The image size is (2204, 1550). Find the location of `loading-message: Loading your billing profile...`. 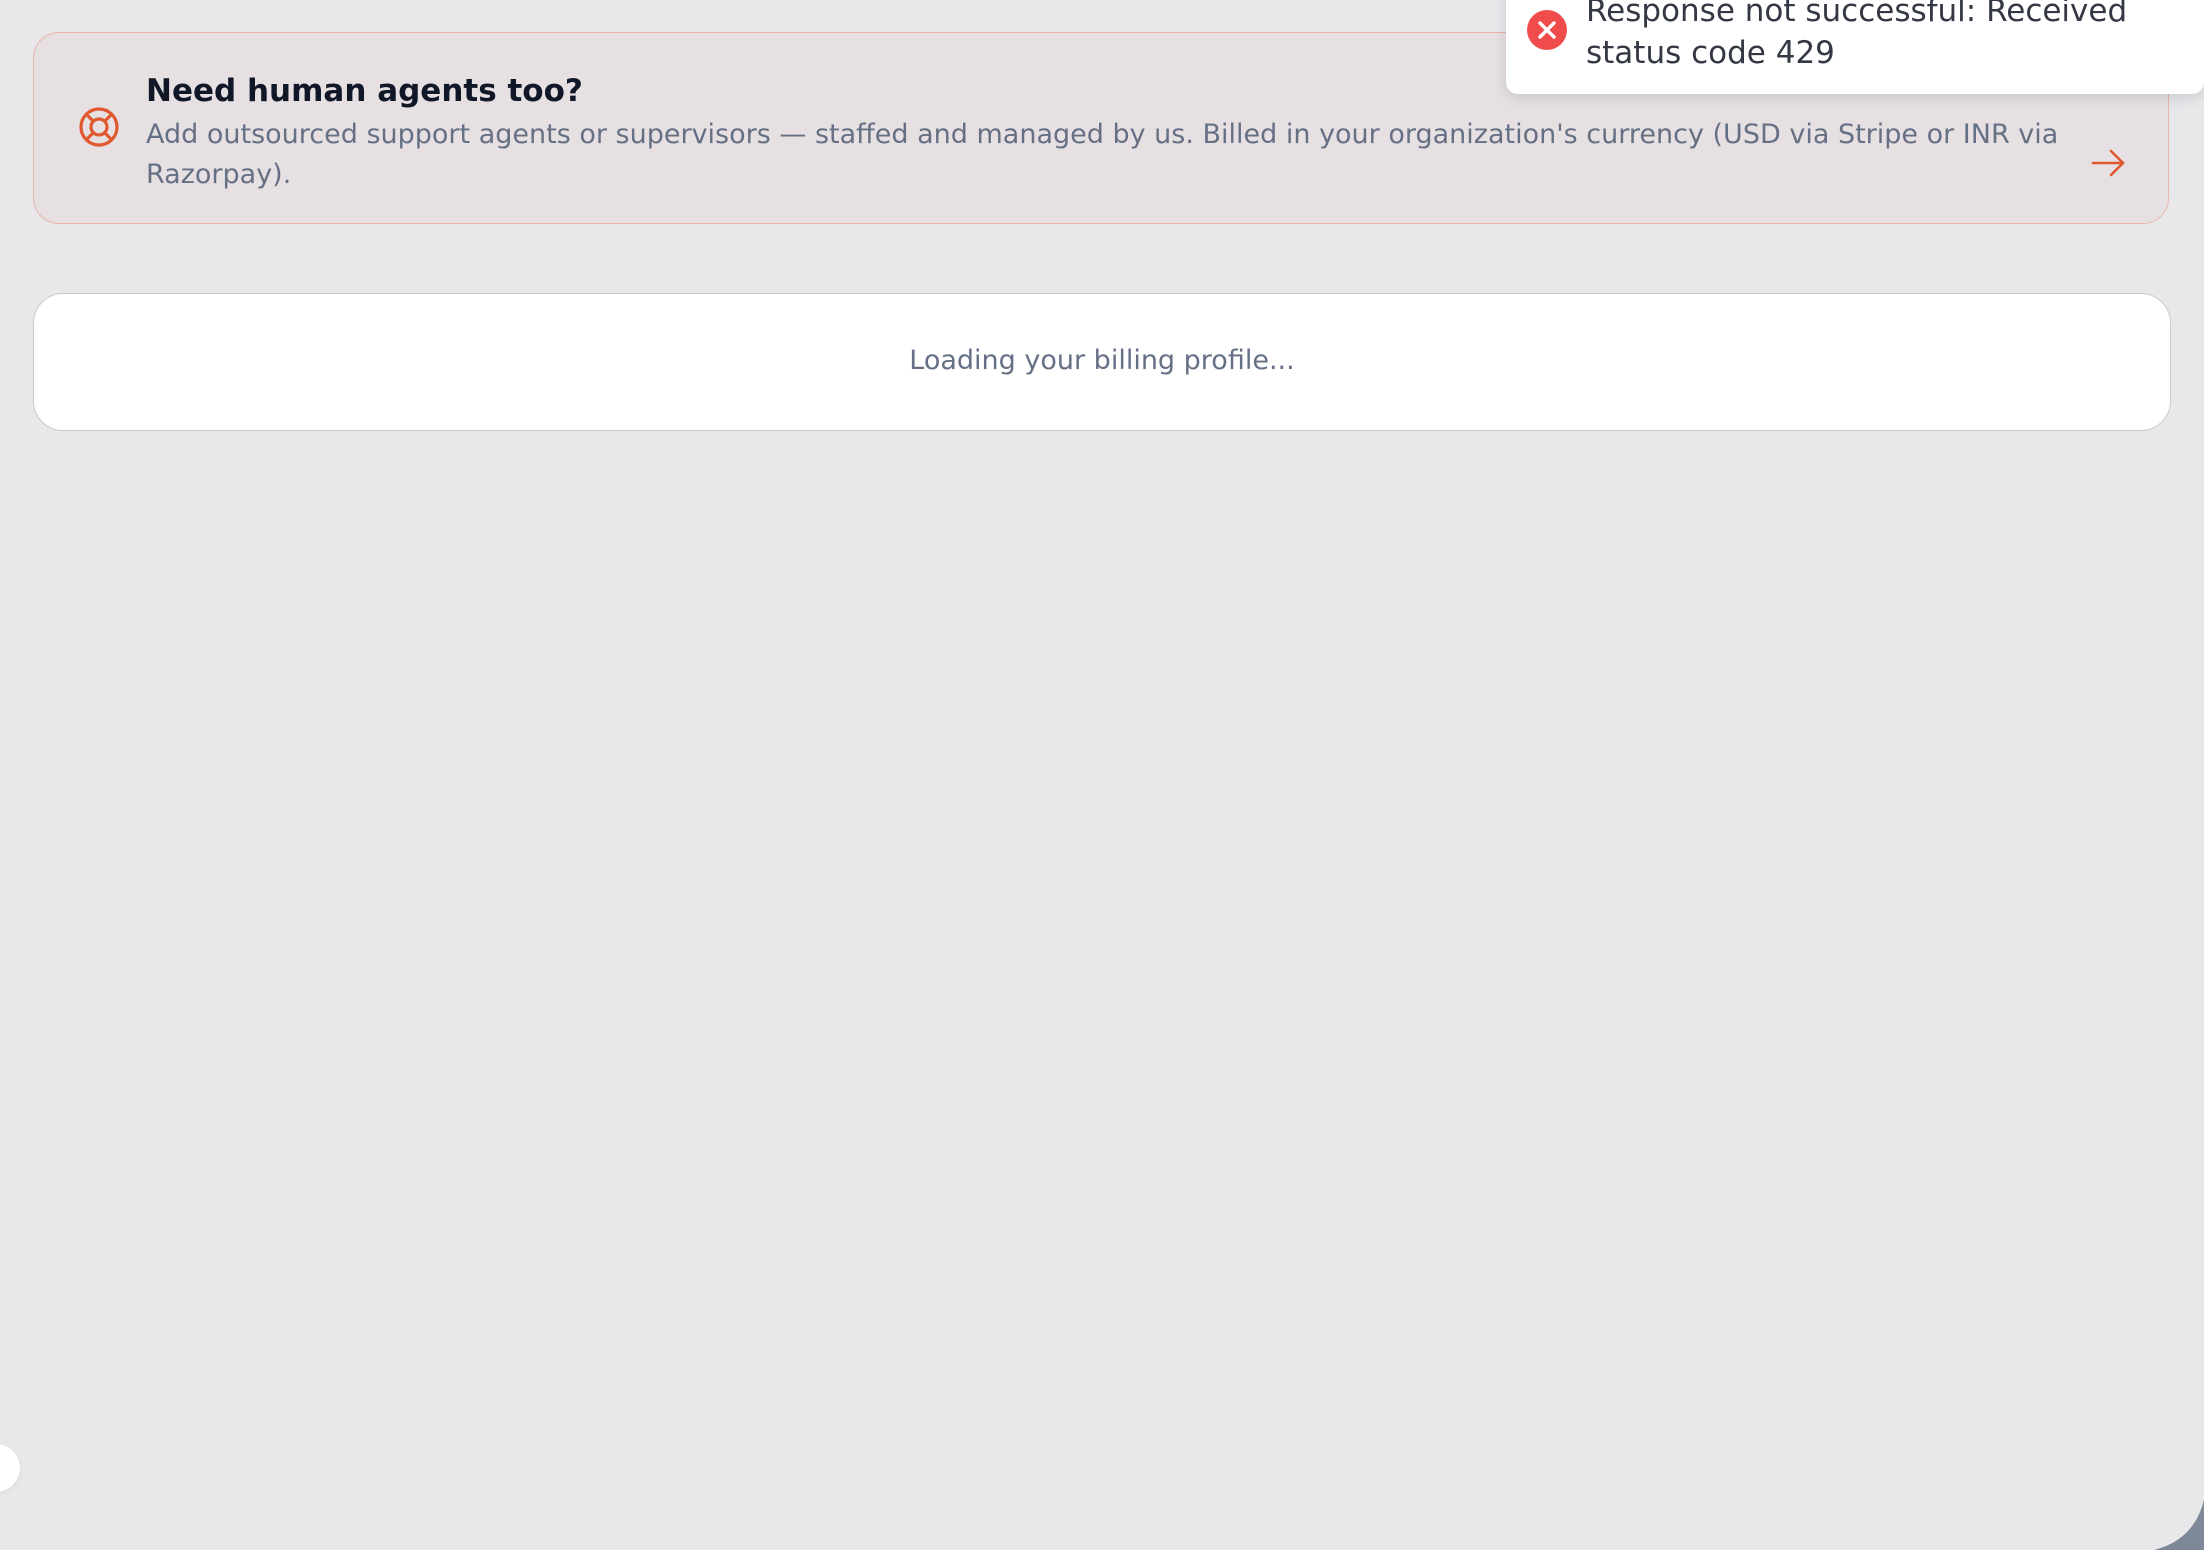

loading-message: Loading your billing profile... is located at coordinates (1102, 360).